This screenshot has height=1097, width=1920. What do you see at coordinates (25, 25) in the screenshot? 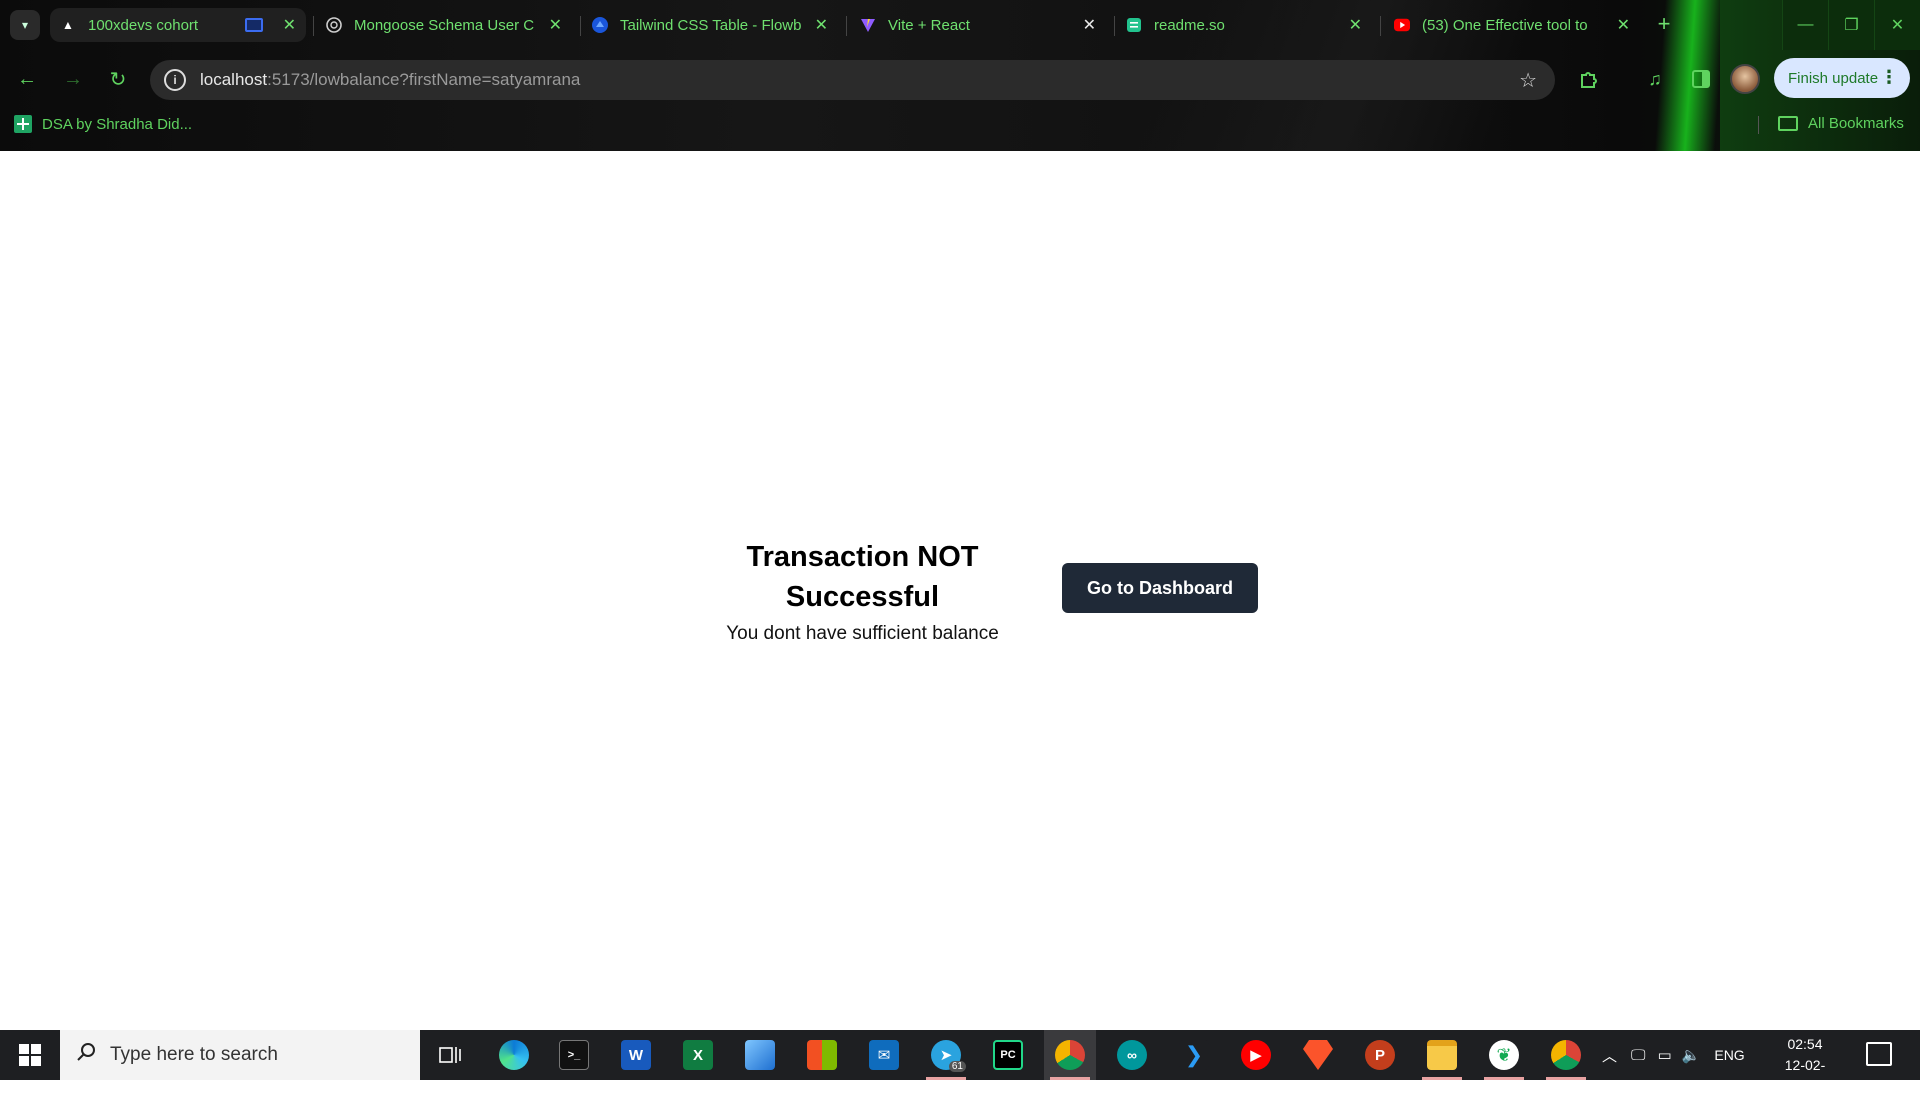
I see `tab-search-icon: ▾` at bounding box center [25, 25].